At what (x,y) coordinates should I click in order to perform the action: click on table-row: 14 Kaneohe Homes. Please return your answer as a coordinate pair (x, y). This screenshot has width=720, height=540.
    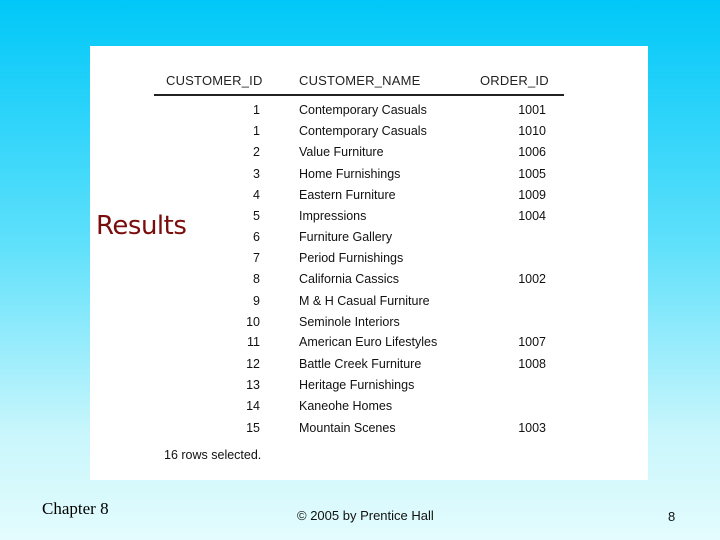
    Looking at the image, I should click on (369, 409).